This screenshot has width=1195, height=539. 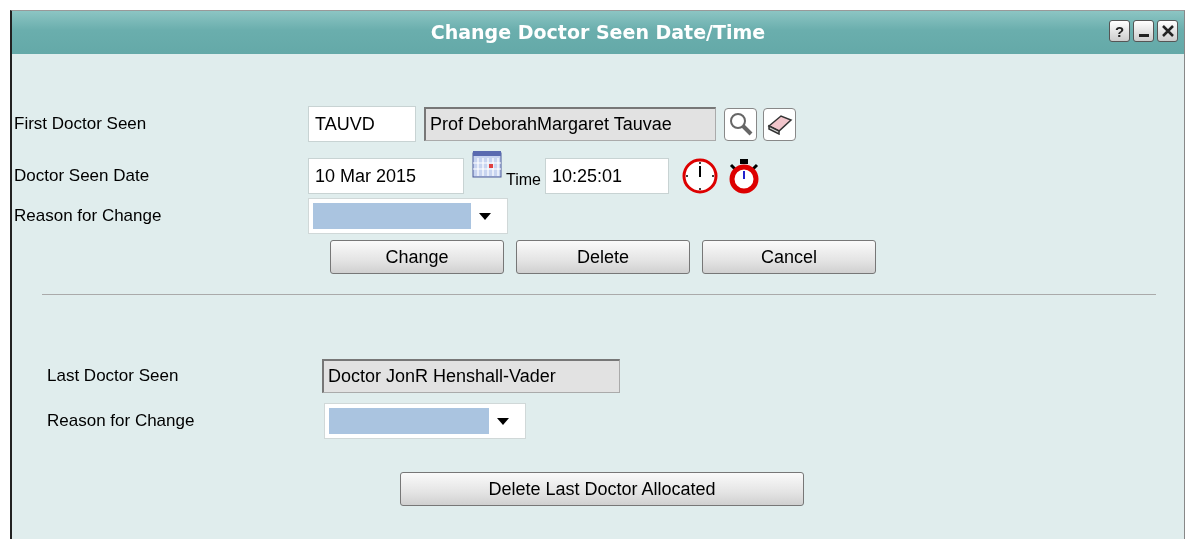 I want to click on clock-icon, so click(x=699, y=176).